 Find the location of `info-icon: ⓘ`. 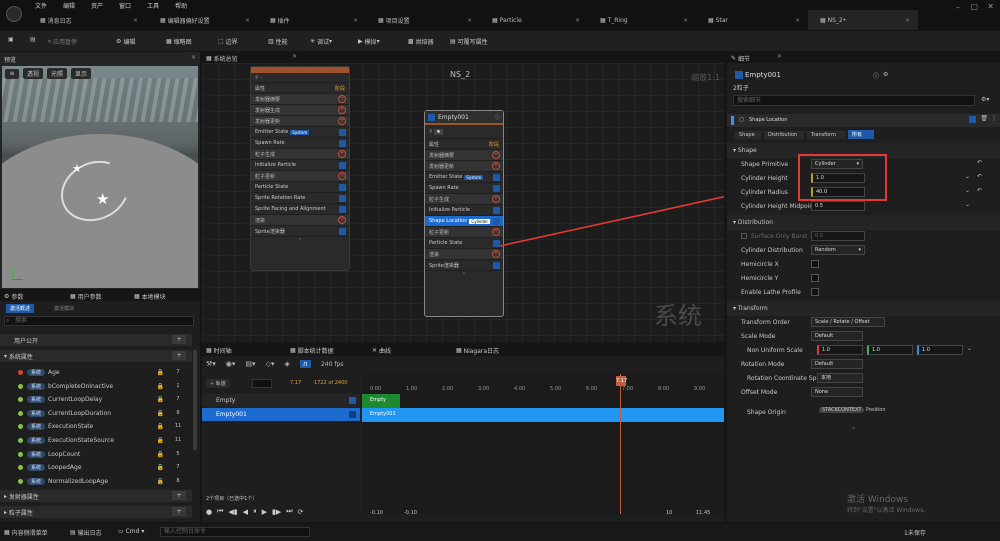

info-icon: ⓘ is located at coordinates (876, 75).